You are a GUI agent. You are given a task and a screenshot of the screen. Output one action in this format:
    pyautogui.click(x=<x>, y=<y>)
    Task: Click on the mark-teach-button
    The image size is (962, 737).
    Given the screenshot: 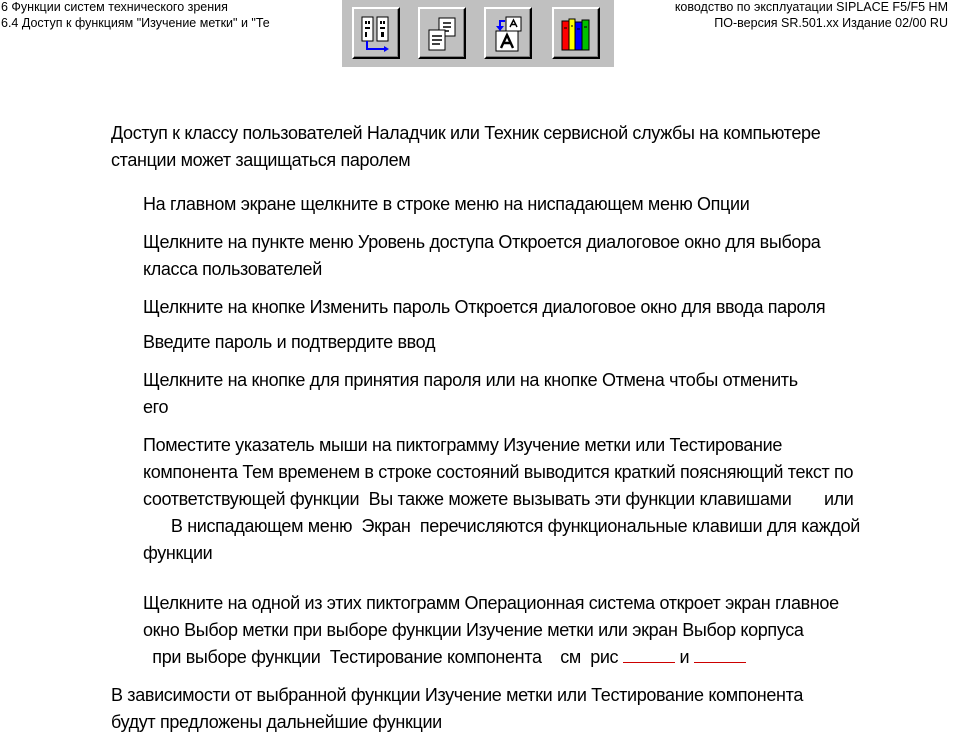 What is the action you would take?
    pyautogui.click(x=376, y=33)
    